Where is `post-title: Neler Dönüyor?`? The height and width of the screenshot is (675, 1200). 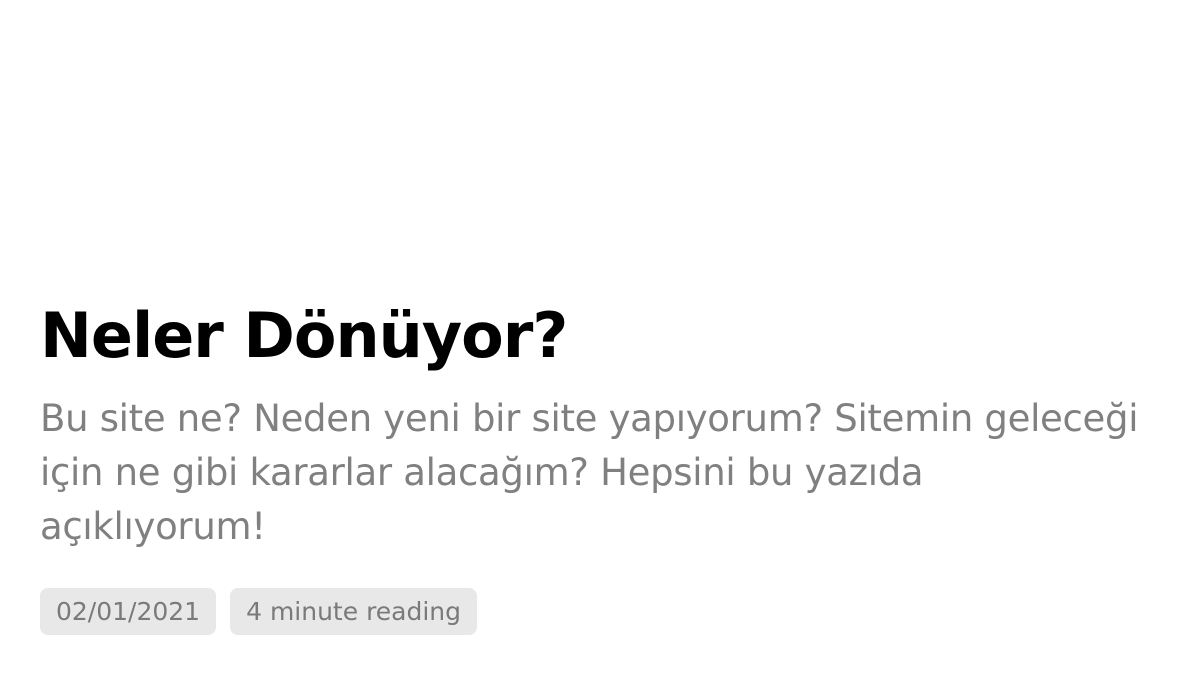
post-title: Neler Dönüyor? is located at coordinates (304, 335).